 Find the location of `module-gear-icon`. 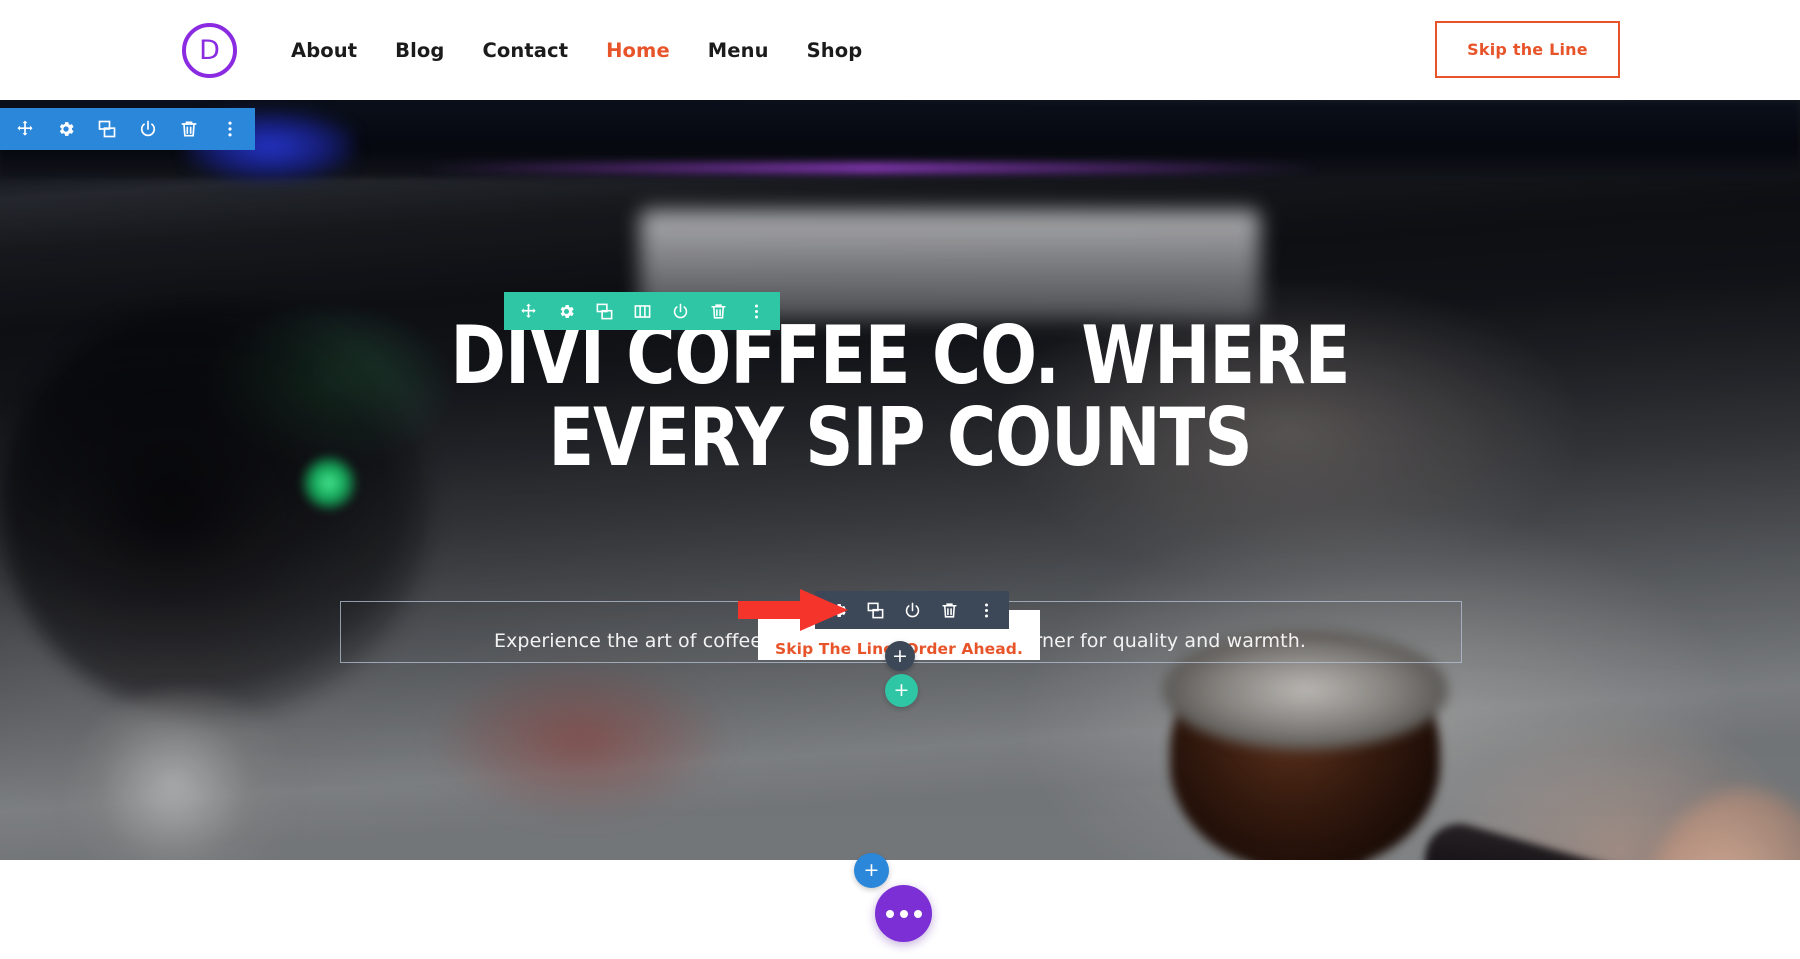

module-gear-icon is located at coordinates (838, 610).